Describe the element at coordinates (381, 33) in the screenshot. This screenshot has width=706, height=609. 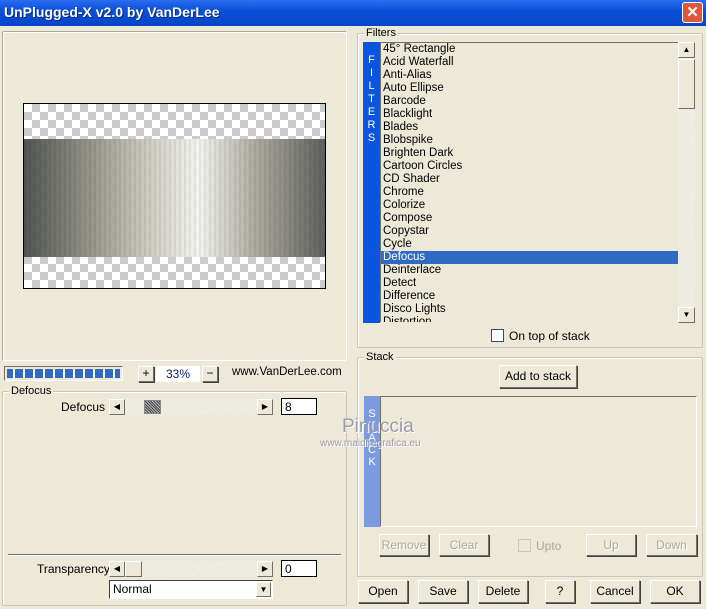
I see `filters-group-label: Filters` at that location.